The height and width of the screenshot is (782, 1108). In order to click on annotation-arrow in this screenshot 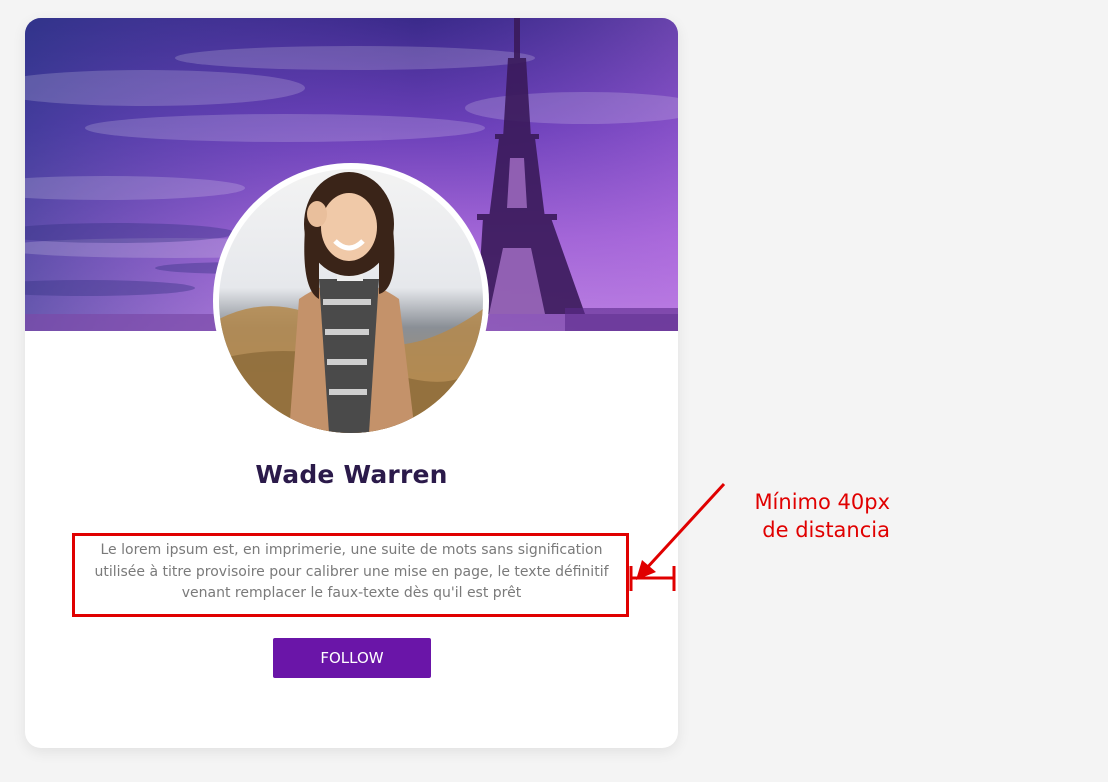, I will do `click(677, 536)`.